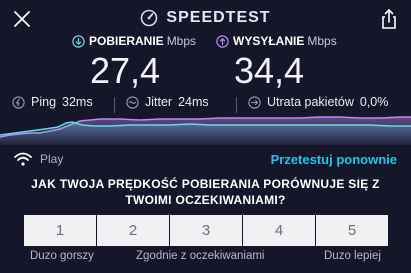  Describe the element at coordinates (159, 102) in the screenshot. I see `jitter-label: Jitter` at that location.